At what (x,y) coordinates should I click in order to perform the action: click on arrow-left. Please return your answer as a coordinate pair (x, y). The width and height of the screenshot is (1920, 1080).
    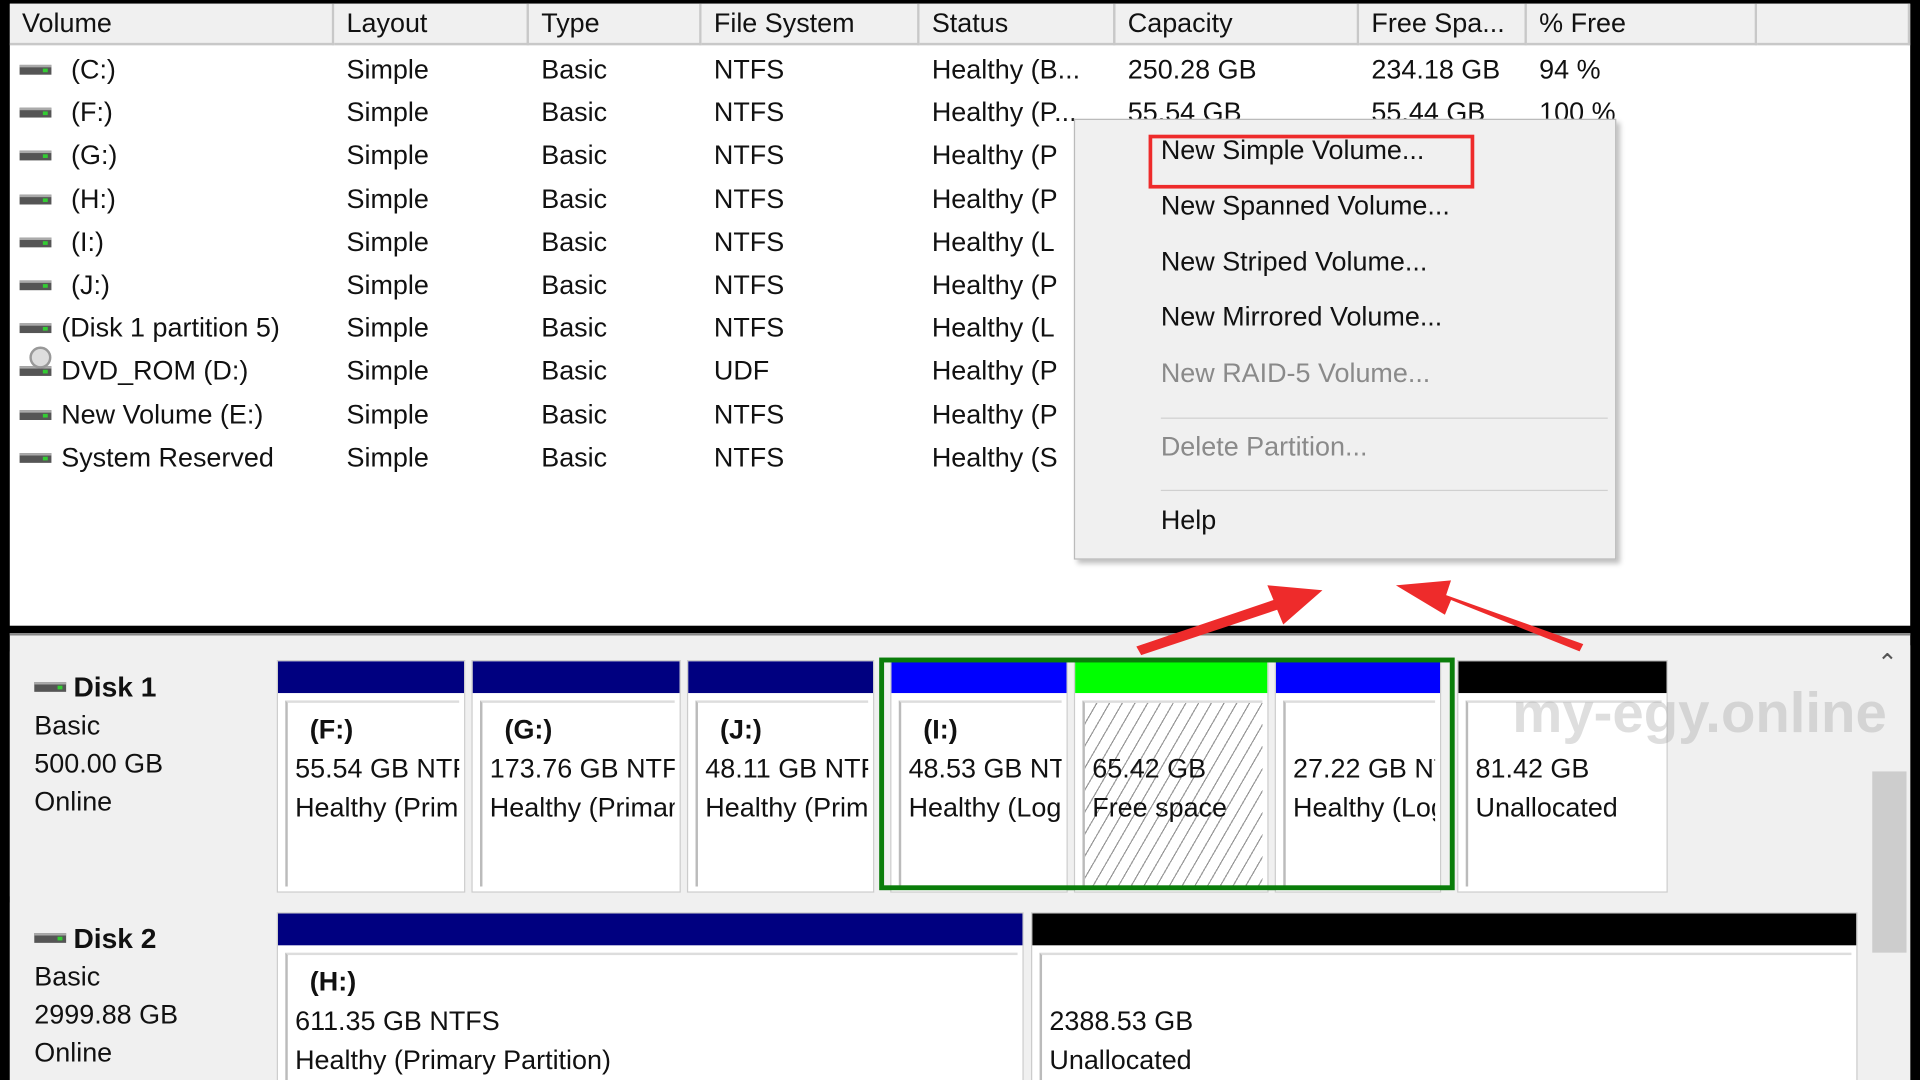
    Looking at the image, I should click on (1229, 620).